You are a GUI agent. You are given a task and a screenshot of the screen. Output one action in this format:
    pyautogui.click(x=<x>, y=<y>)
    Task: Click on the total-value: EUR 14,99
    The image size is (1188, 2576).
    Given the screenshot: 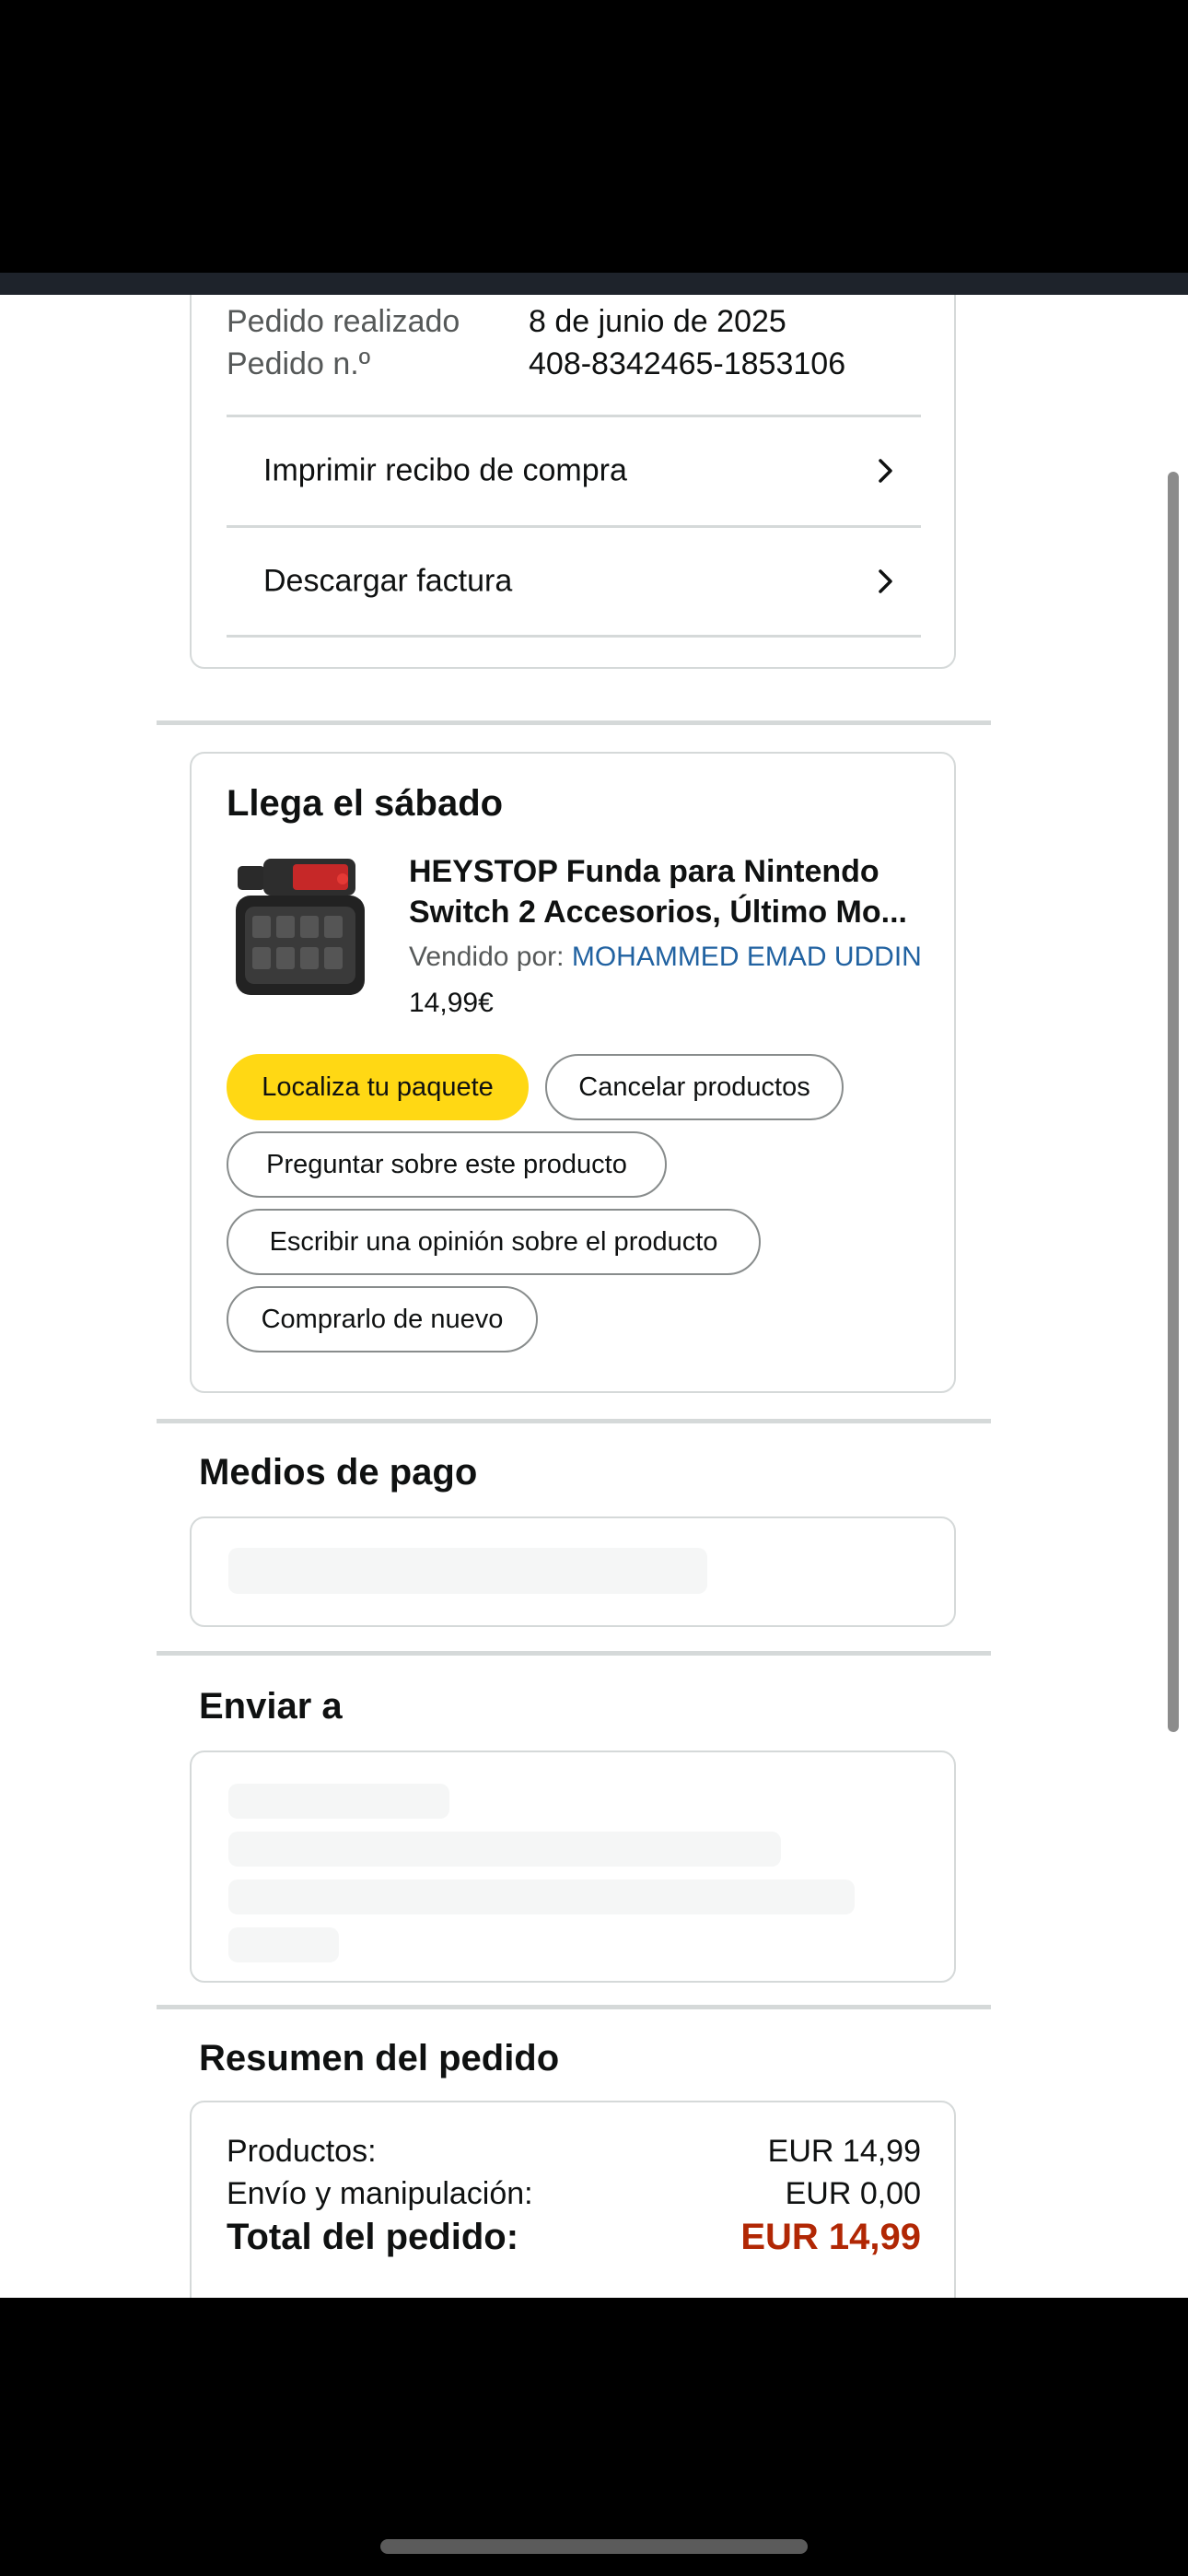 What is the action you would take?
    pyautogui.click(x=830, y=2237)
    